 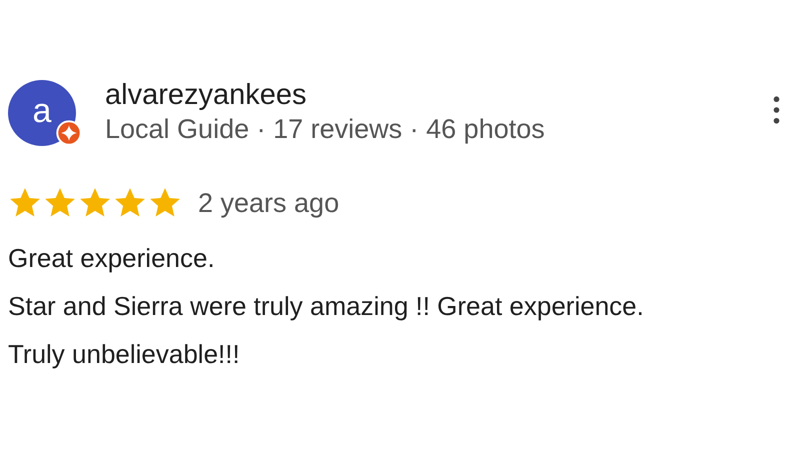 What do you see at coordinates (326, 306) in the screenshot?
I see `review-text: Star and Sierra were truly amazing !! Great experience.` at bounding box center [326, 306].